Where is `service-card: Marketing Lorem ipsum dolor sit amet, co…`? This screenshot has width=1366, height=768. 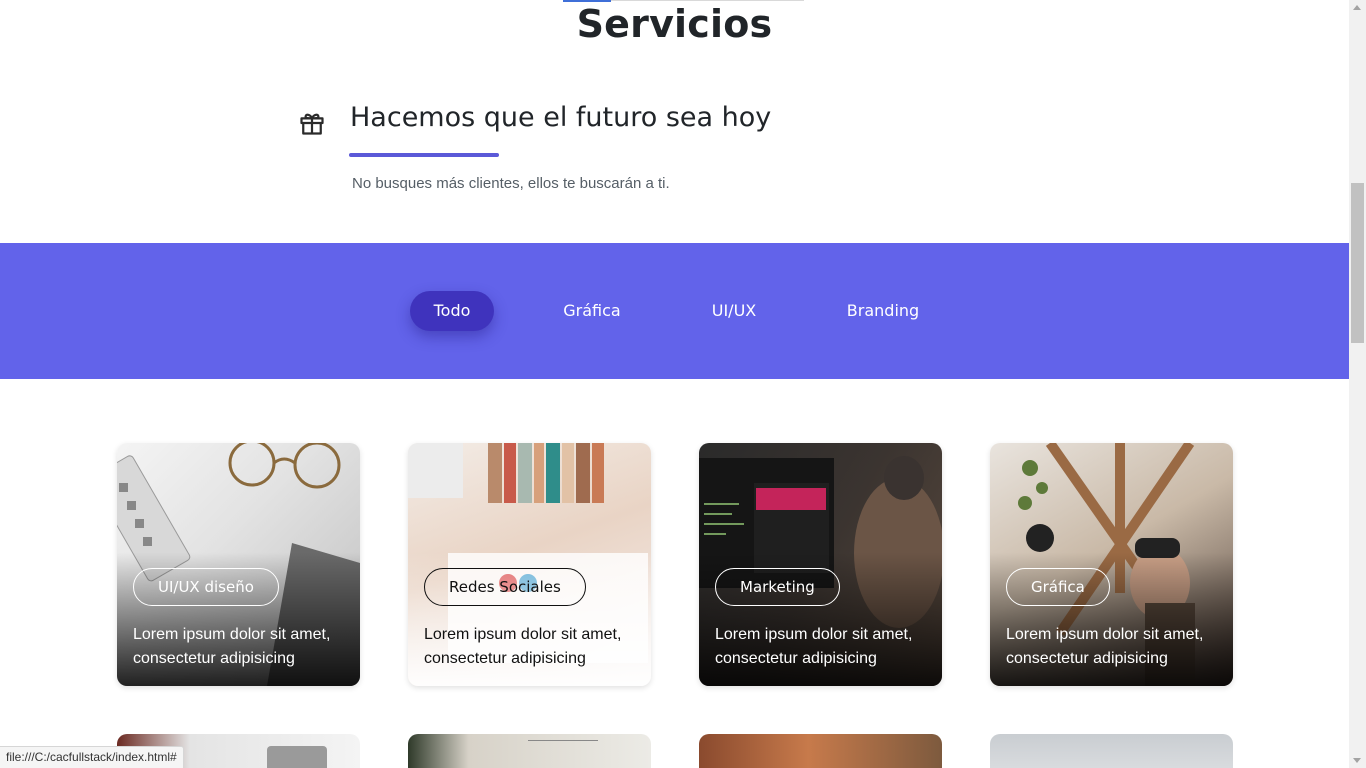 service-card: Marketing Lorem ipsum dolor sit amet, co… is located at coordinates (820, 564).